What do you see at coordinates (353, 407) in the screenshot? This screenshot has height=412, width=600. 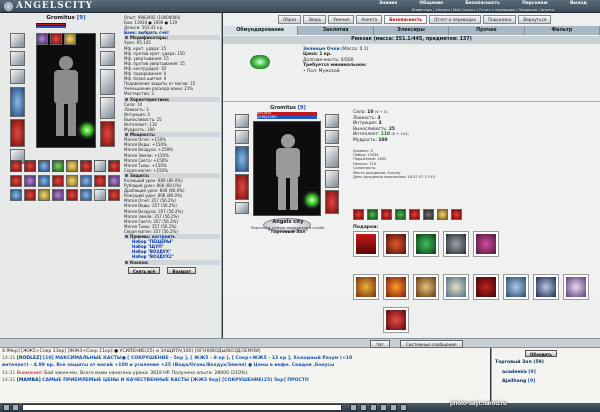 I see `send-icon` at bounding box center [353, 407].